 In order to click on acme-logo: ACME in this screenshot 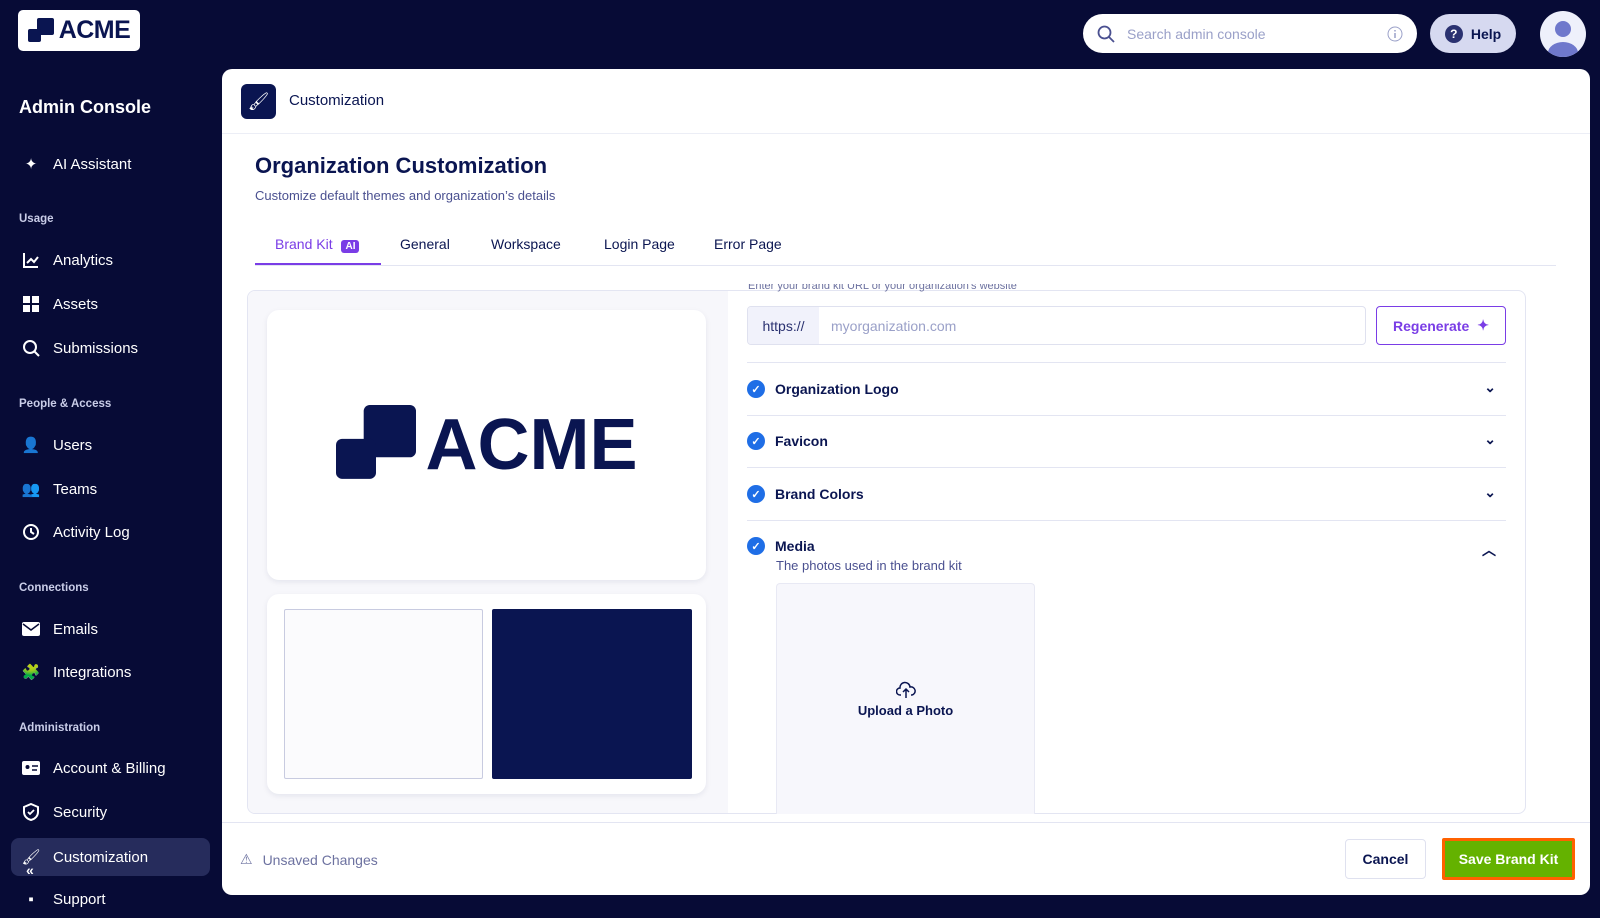, I will do `click(79, 30)`.